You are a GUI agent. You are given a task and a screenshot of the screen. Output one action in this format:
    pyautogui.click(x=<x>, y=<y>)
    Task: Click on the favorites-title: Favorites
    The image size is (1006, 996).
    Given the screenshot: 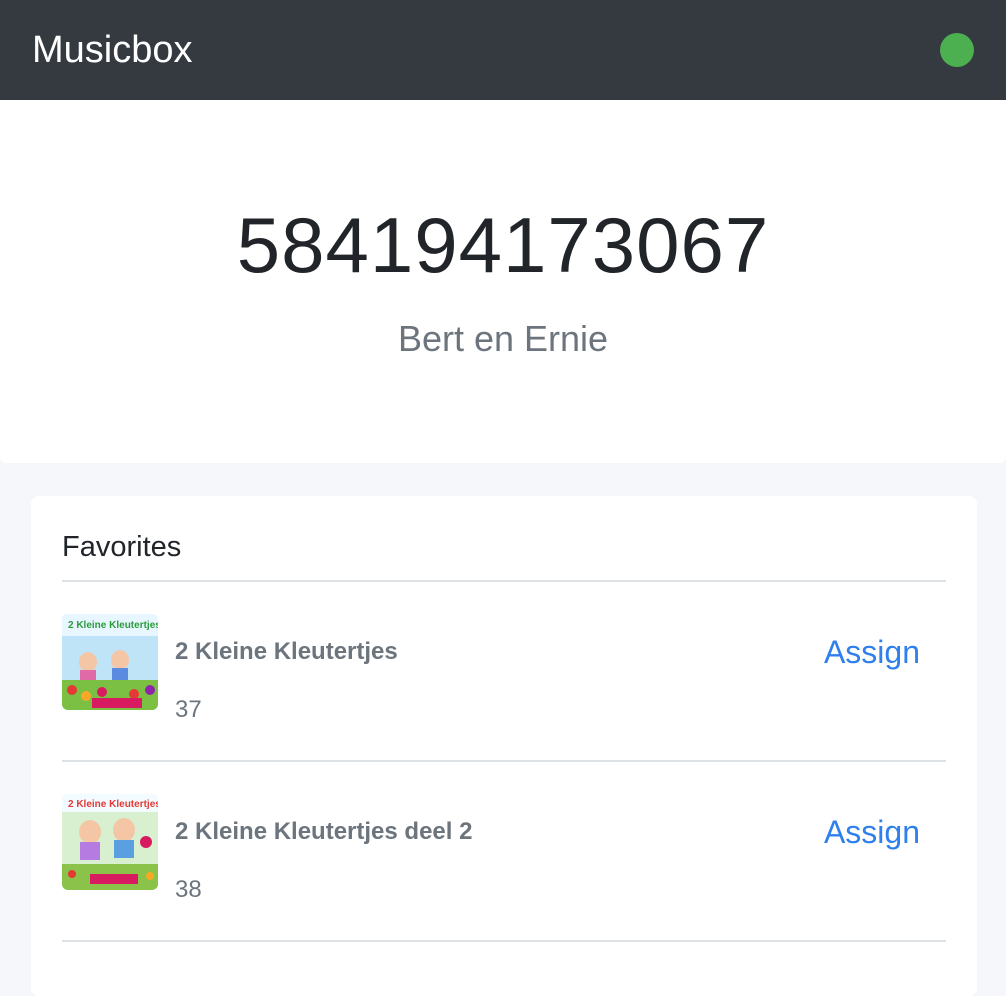 What is the action you would take?
    pyautogui.click(x=504, y=539)
    